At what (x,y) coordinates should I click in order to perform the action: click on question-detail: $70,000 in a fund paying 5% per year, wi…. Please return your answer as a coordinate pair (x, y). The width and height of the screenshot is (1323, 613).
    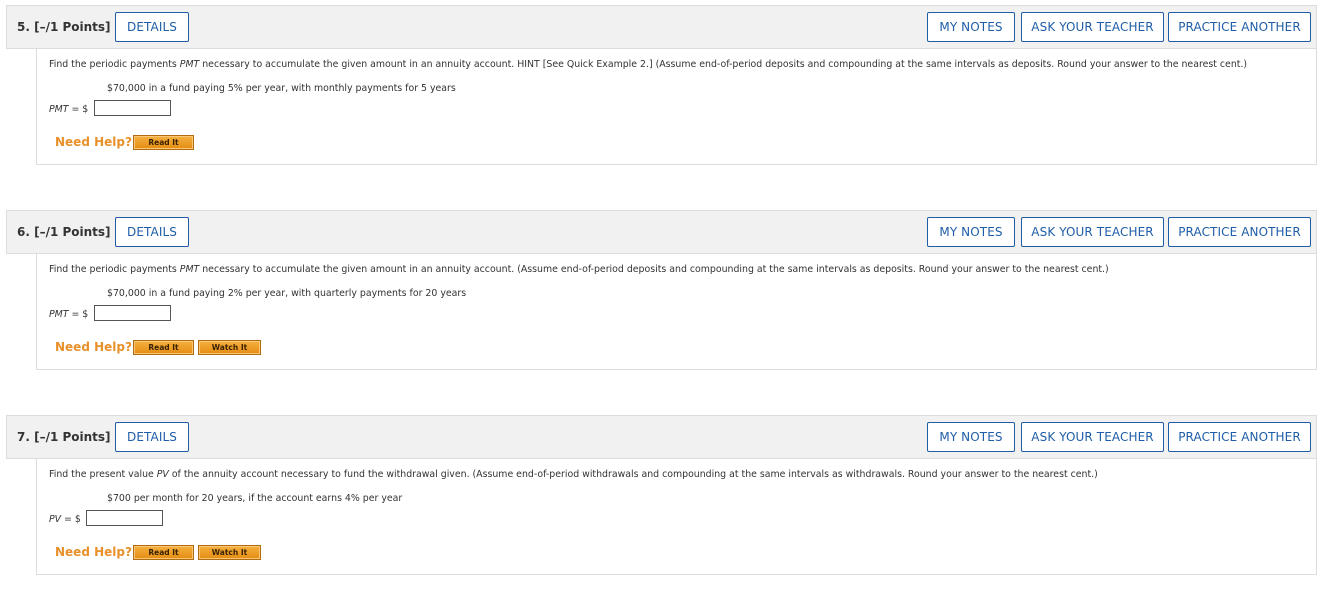
    Looking at the image, I should click on (281, 88).